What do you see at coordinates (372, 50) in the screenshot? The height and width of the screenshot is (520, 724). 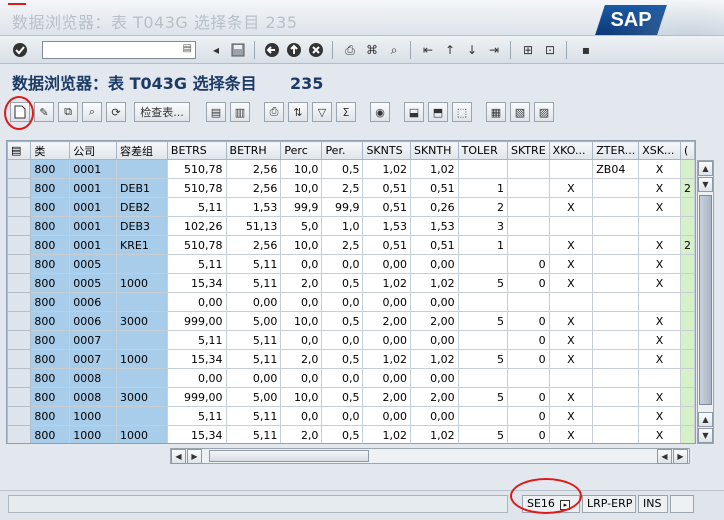 I see `find-icon: ⌘` at bounding box center [372, 50].